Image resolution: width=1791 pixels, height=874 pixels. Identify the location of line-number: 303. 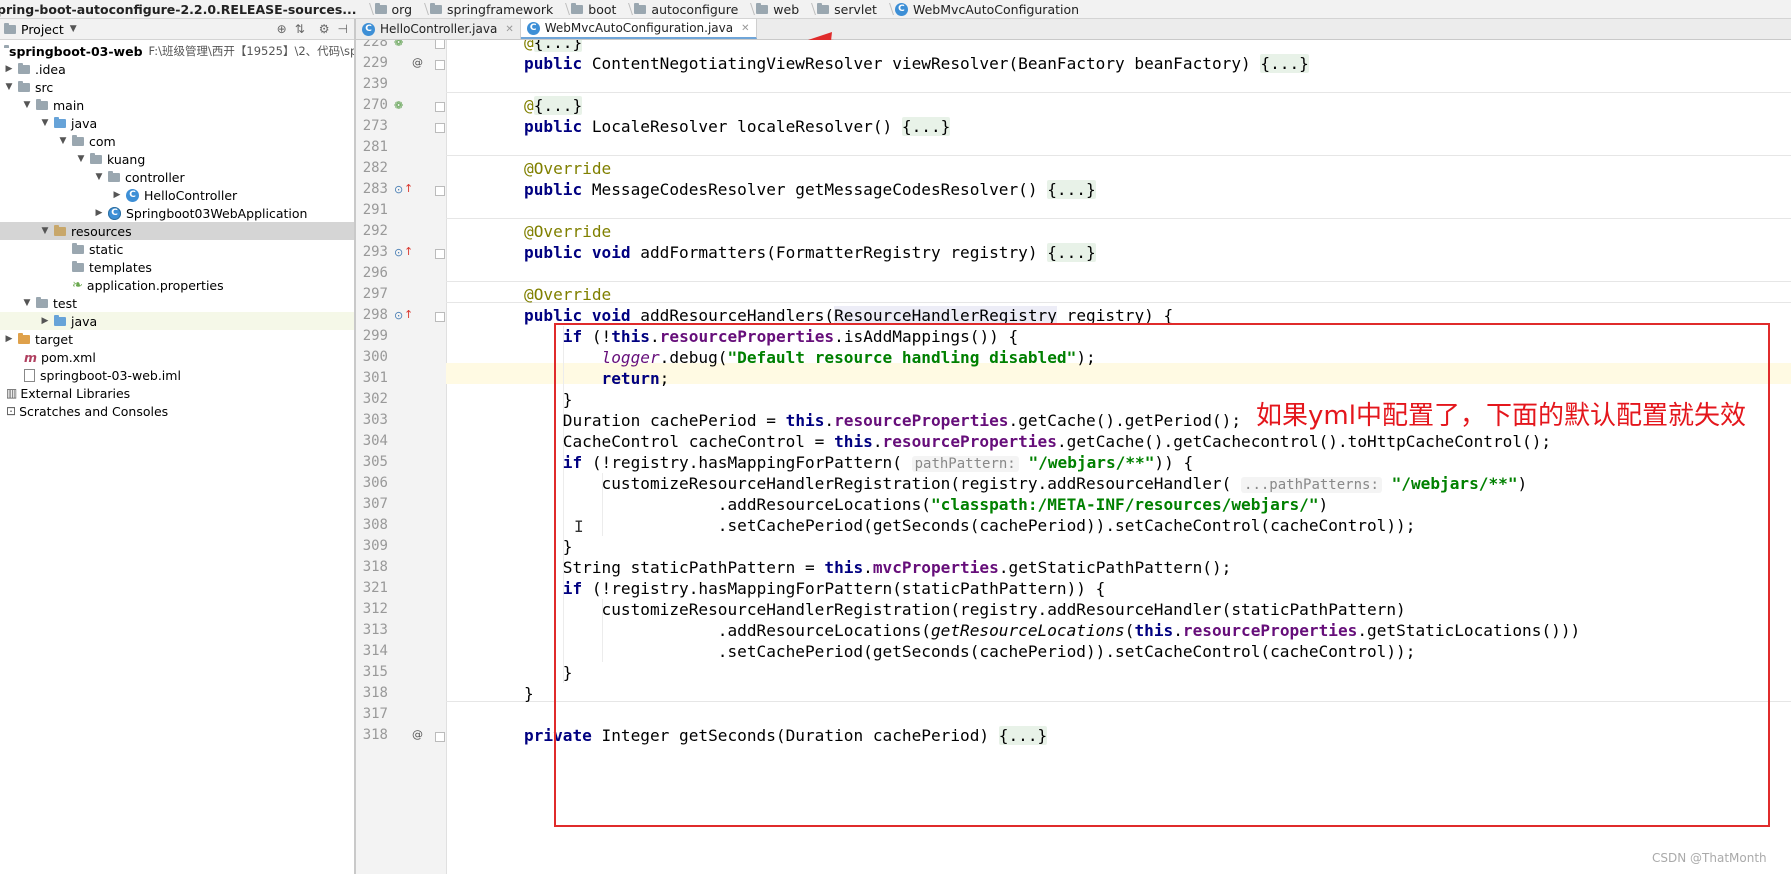
(375, 420).